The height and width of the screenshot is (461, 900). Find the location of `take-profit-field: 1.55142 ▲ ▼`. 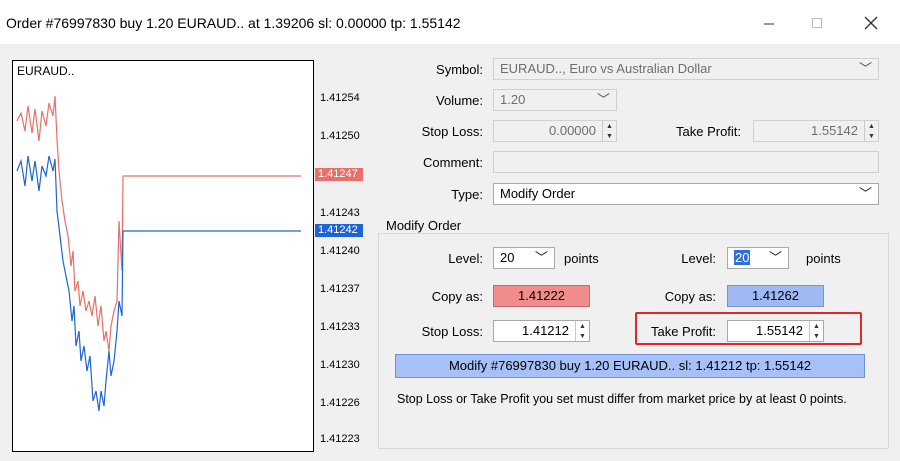

take-profit-field: 1.55142 ▲ ▼ is located at coordinates (816, 131).